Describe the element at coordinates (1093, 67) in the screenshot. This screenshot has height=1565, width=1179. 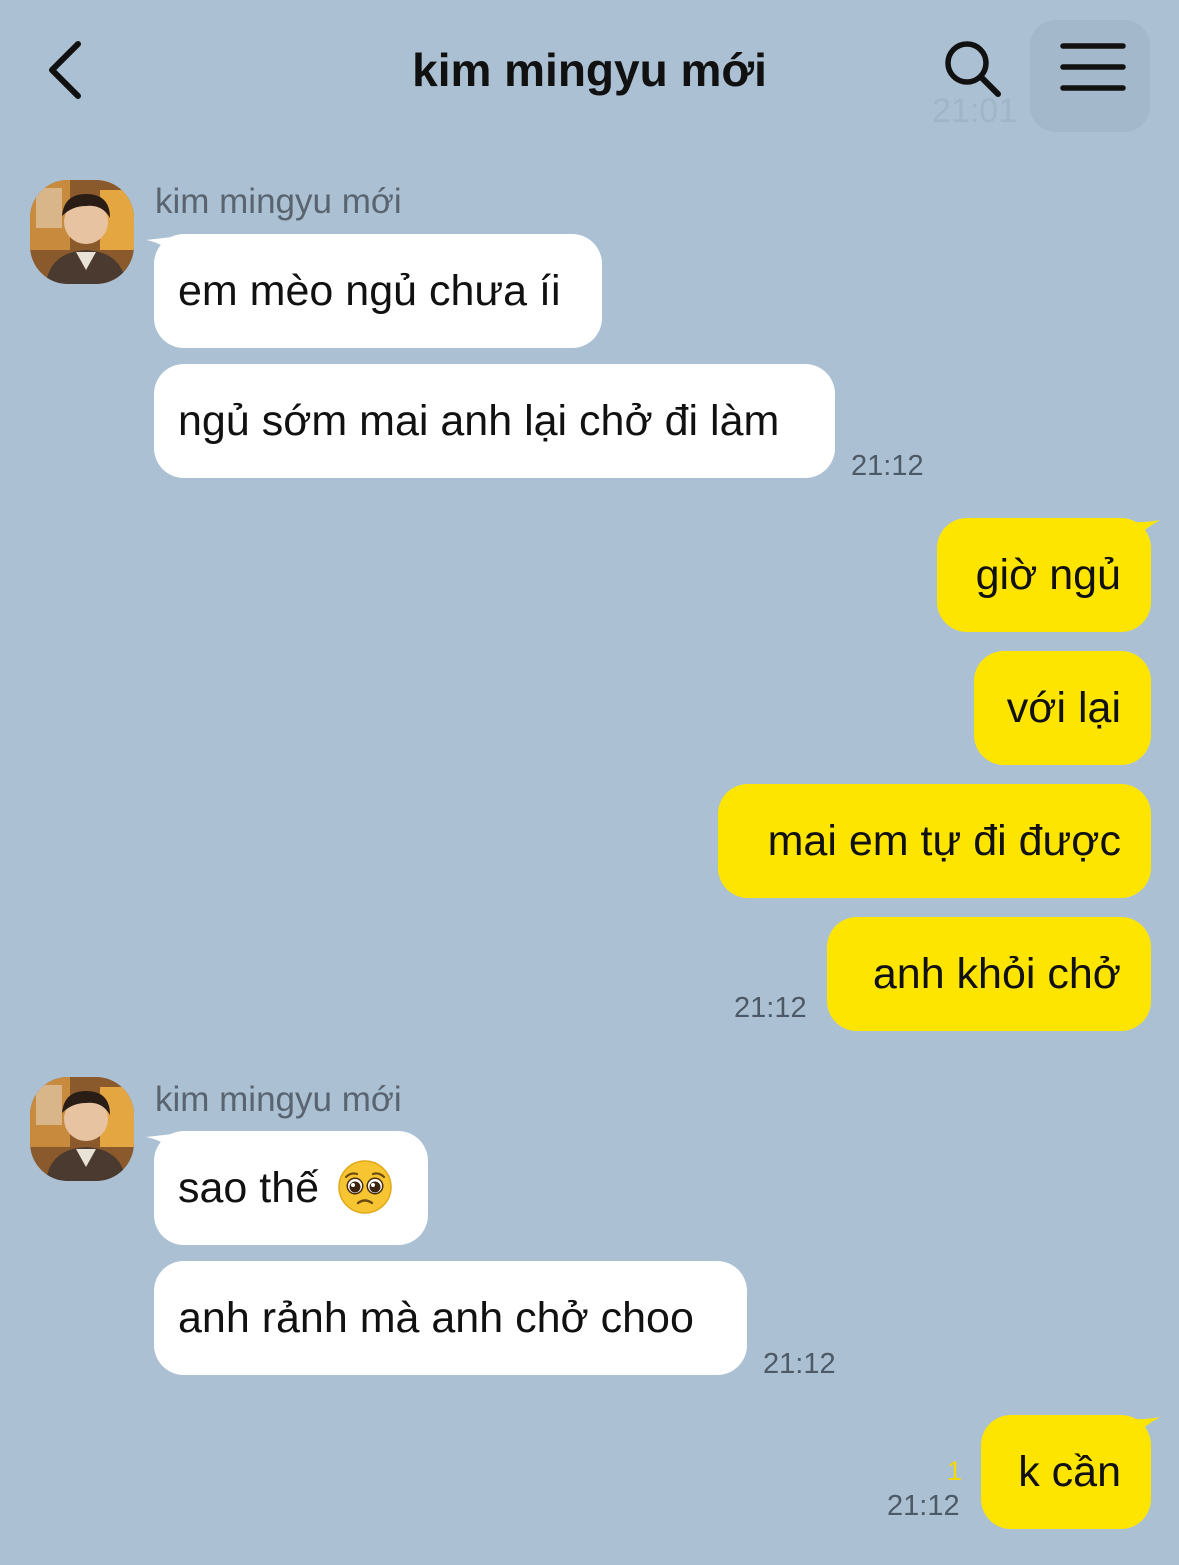
I see `hamburger-menu-icon` at that location.